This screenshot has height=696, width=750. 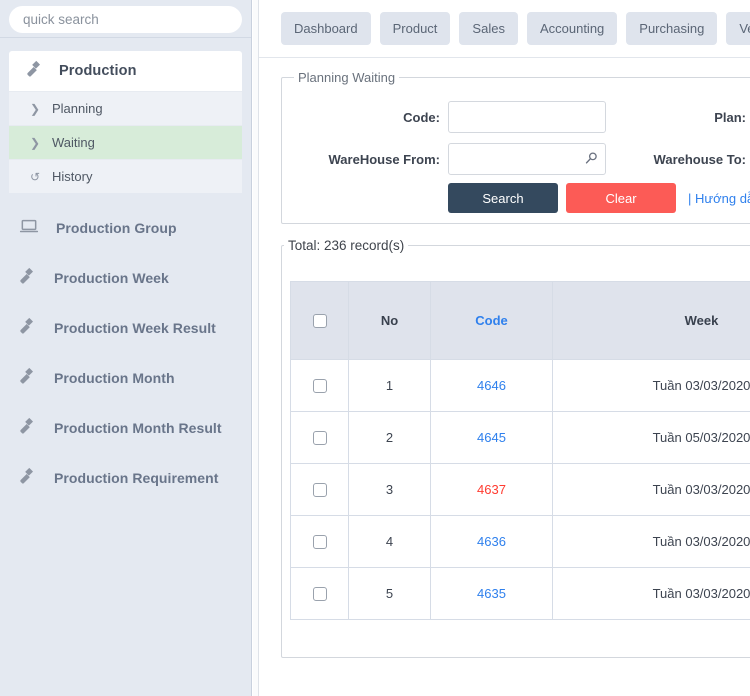 I want to click on column-select-all, so click(x=319, y=320).